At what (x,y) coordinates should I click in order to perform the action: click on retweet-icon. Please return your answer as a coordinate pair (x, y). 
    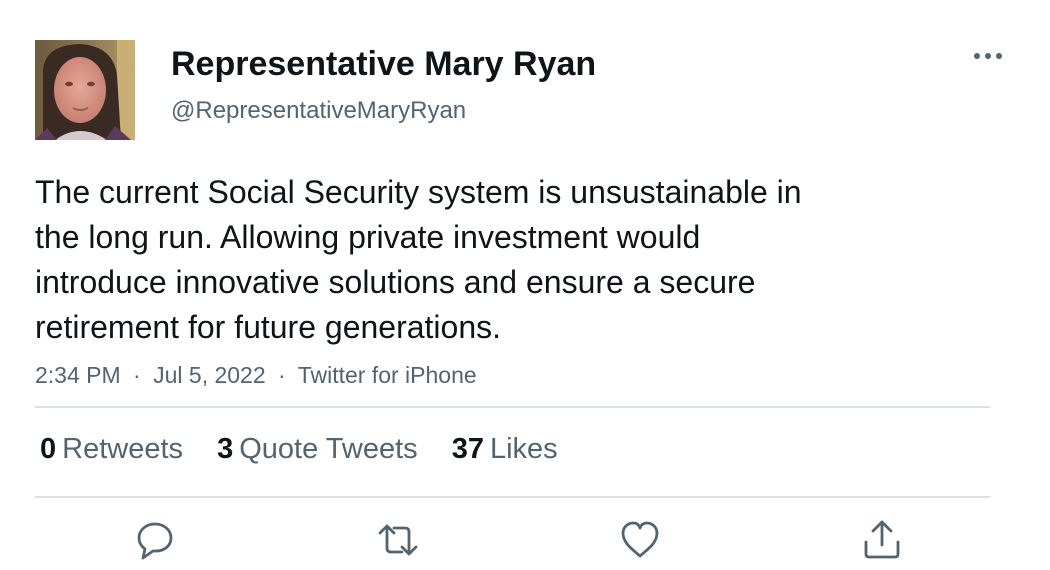
    Looking at the image, I should click on (398, 540).